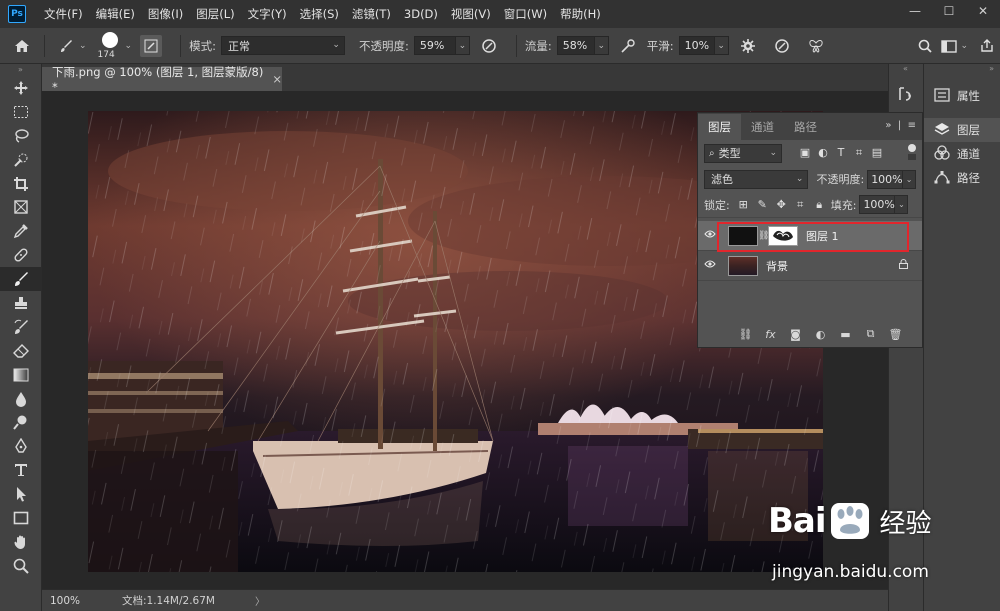 The width and height of the screenshot is (1000, 611). What do you see at coordinates (962, 154) in the screenshot?
I see `channels-panel-button: 通道` at bounding box center [962, 154].